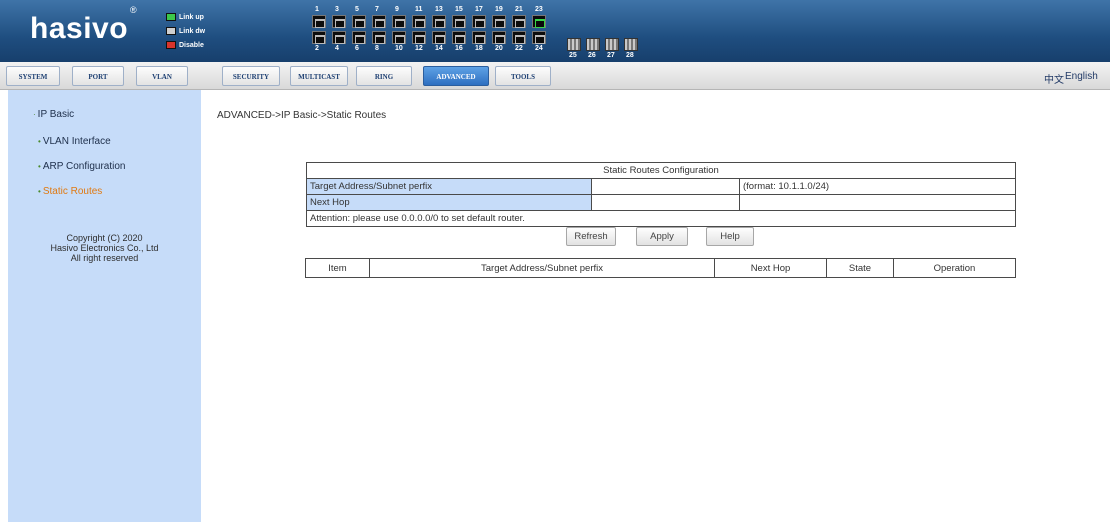 This screenshot has width=1110, height=522. What do you see at coordinates (662, 236) in the screenshot?
I see `apply-button: Apply` at bounding box center [662, 236].